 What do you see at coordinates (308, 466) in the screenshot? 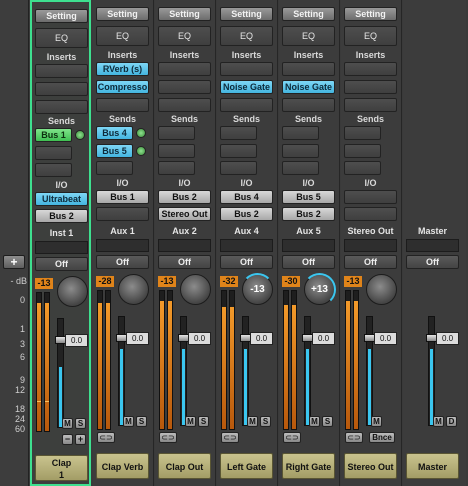
I see `track-name-label: Right Gate` at bounding box center [308, 466].